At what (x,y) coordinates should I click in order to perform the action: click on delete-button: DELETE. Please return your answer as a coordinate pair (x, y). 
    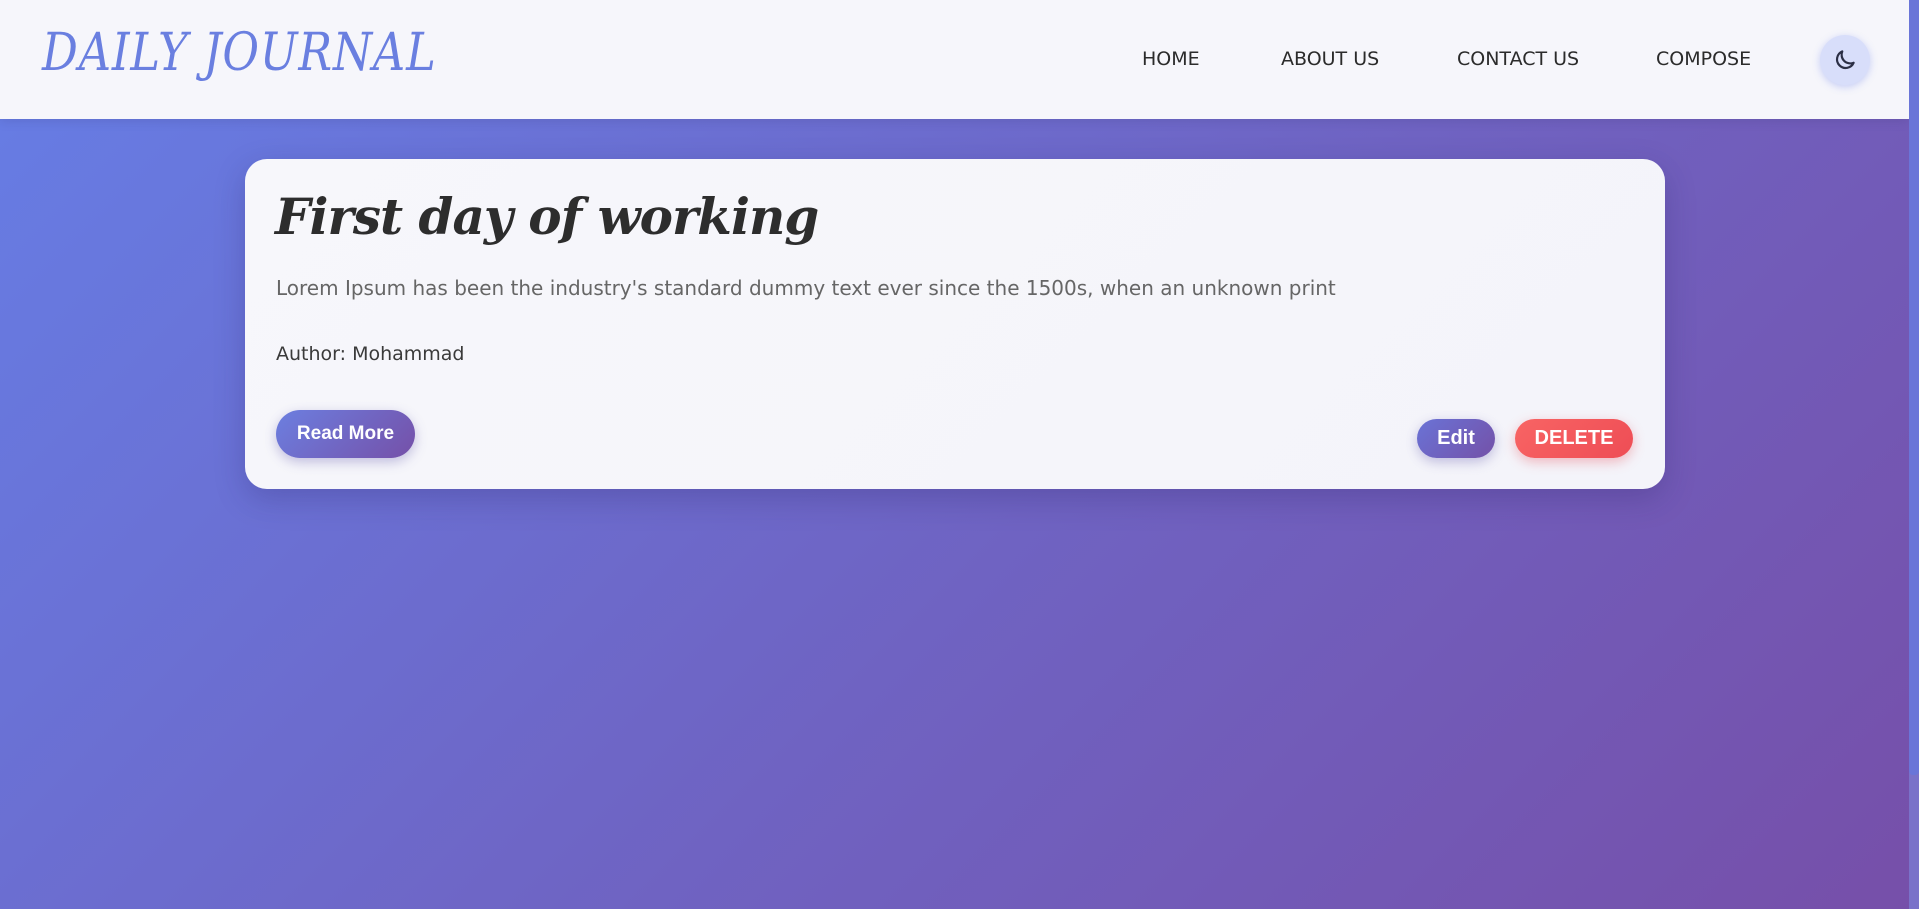
    Looking at the image, I should click on (1574, 438).